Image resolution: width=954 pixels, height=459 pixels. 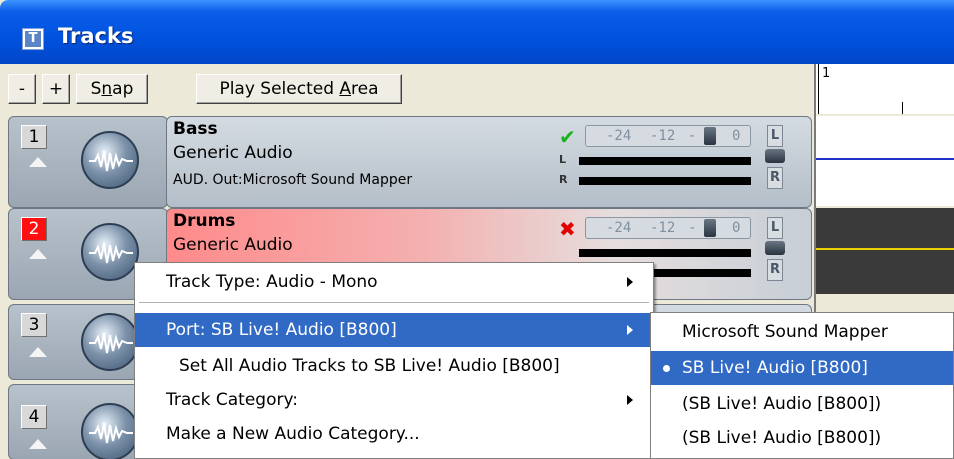 What do you see at coordinates (33, 39) in the screenshot?
I see `tracks-app-icon: T` at bounding box center [33, 39].